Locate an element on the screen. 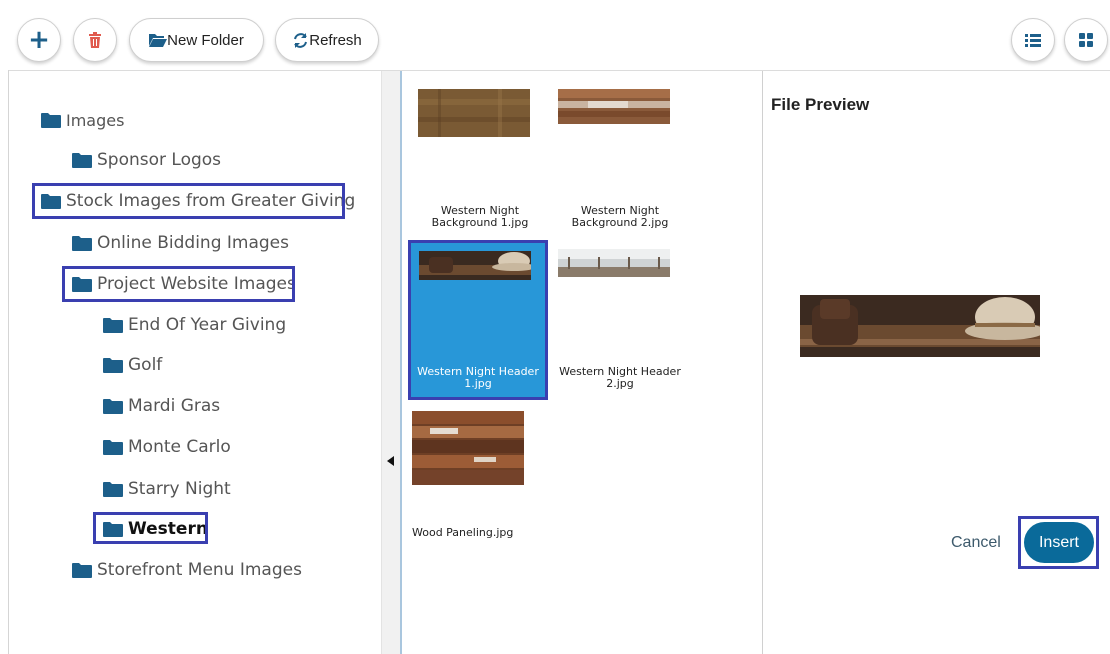 The image size is (1110, 654). tree-item-label: Online Bidding Images is located at coordinates (193, 243).